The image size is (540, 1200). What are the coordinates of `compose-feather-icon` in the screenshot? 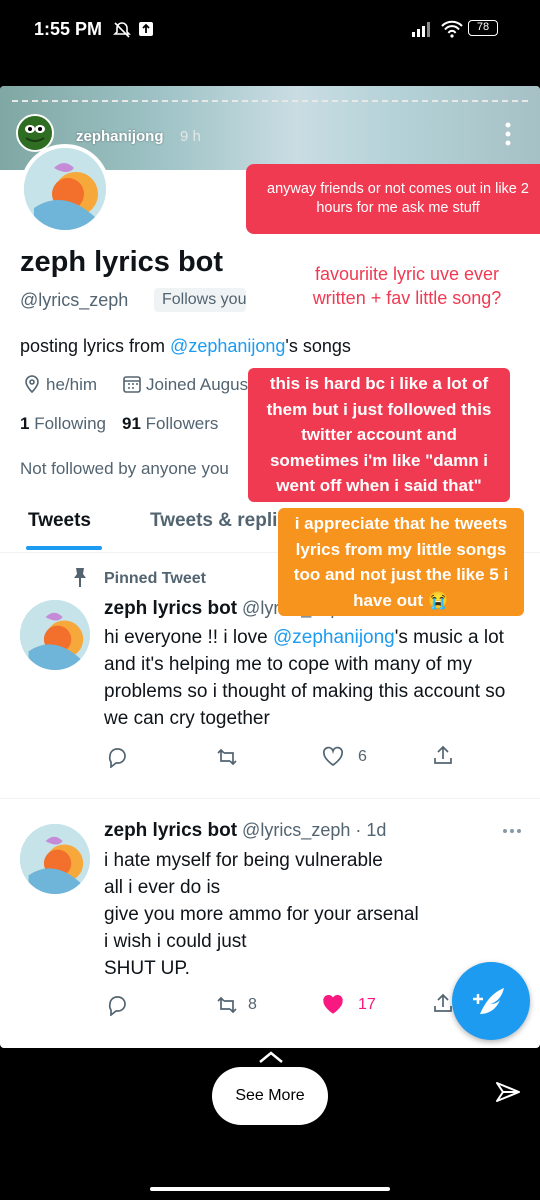 It's located at (488, 1001).